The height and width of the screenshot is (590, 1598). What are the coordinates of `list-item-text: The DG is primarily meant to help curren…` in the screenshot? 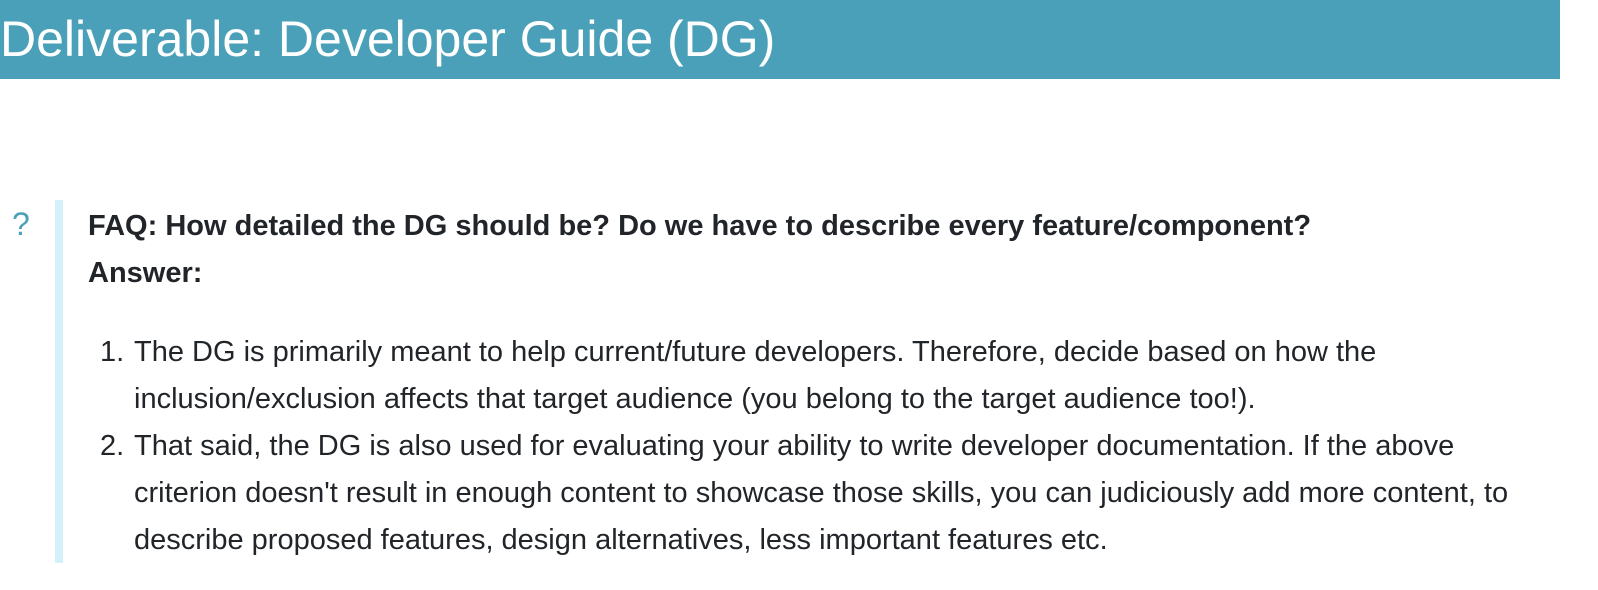 It's located at (755, 375).